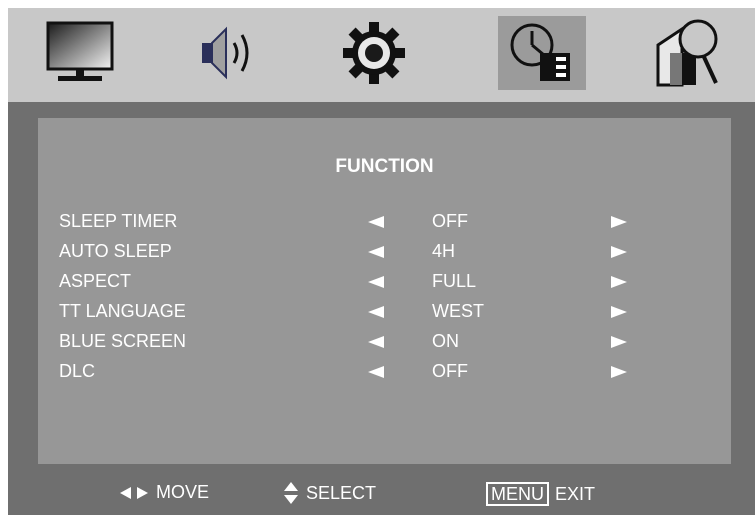  I want to click on tab-sound, so click(228, 53).